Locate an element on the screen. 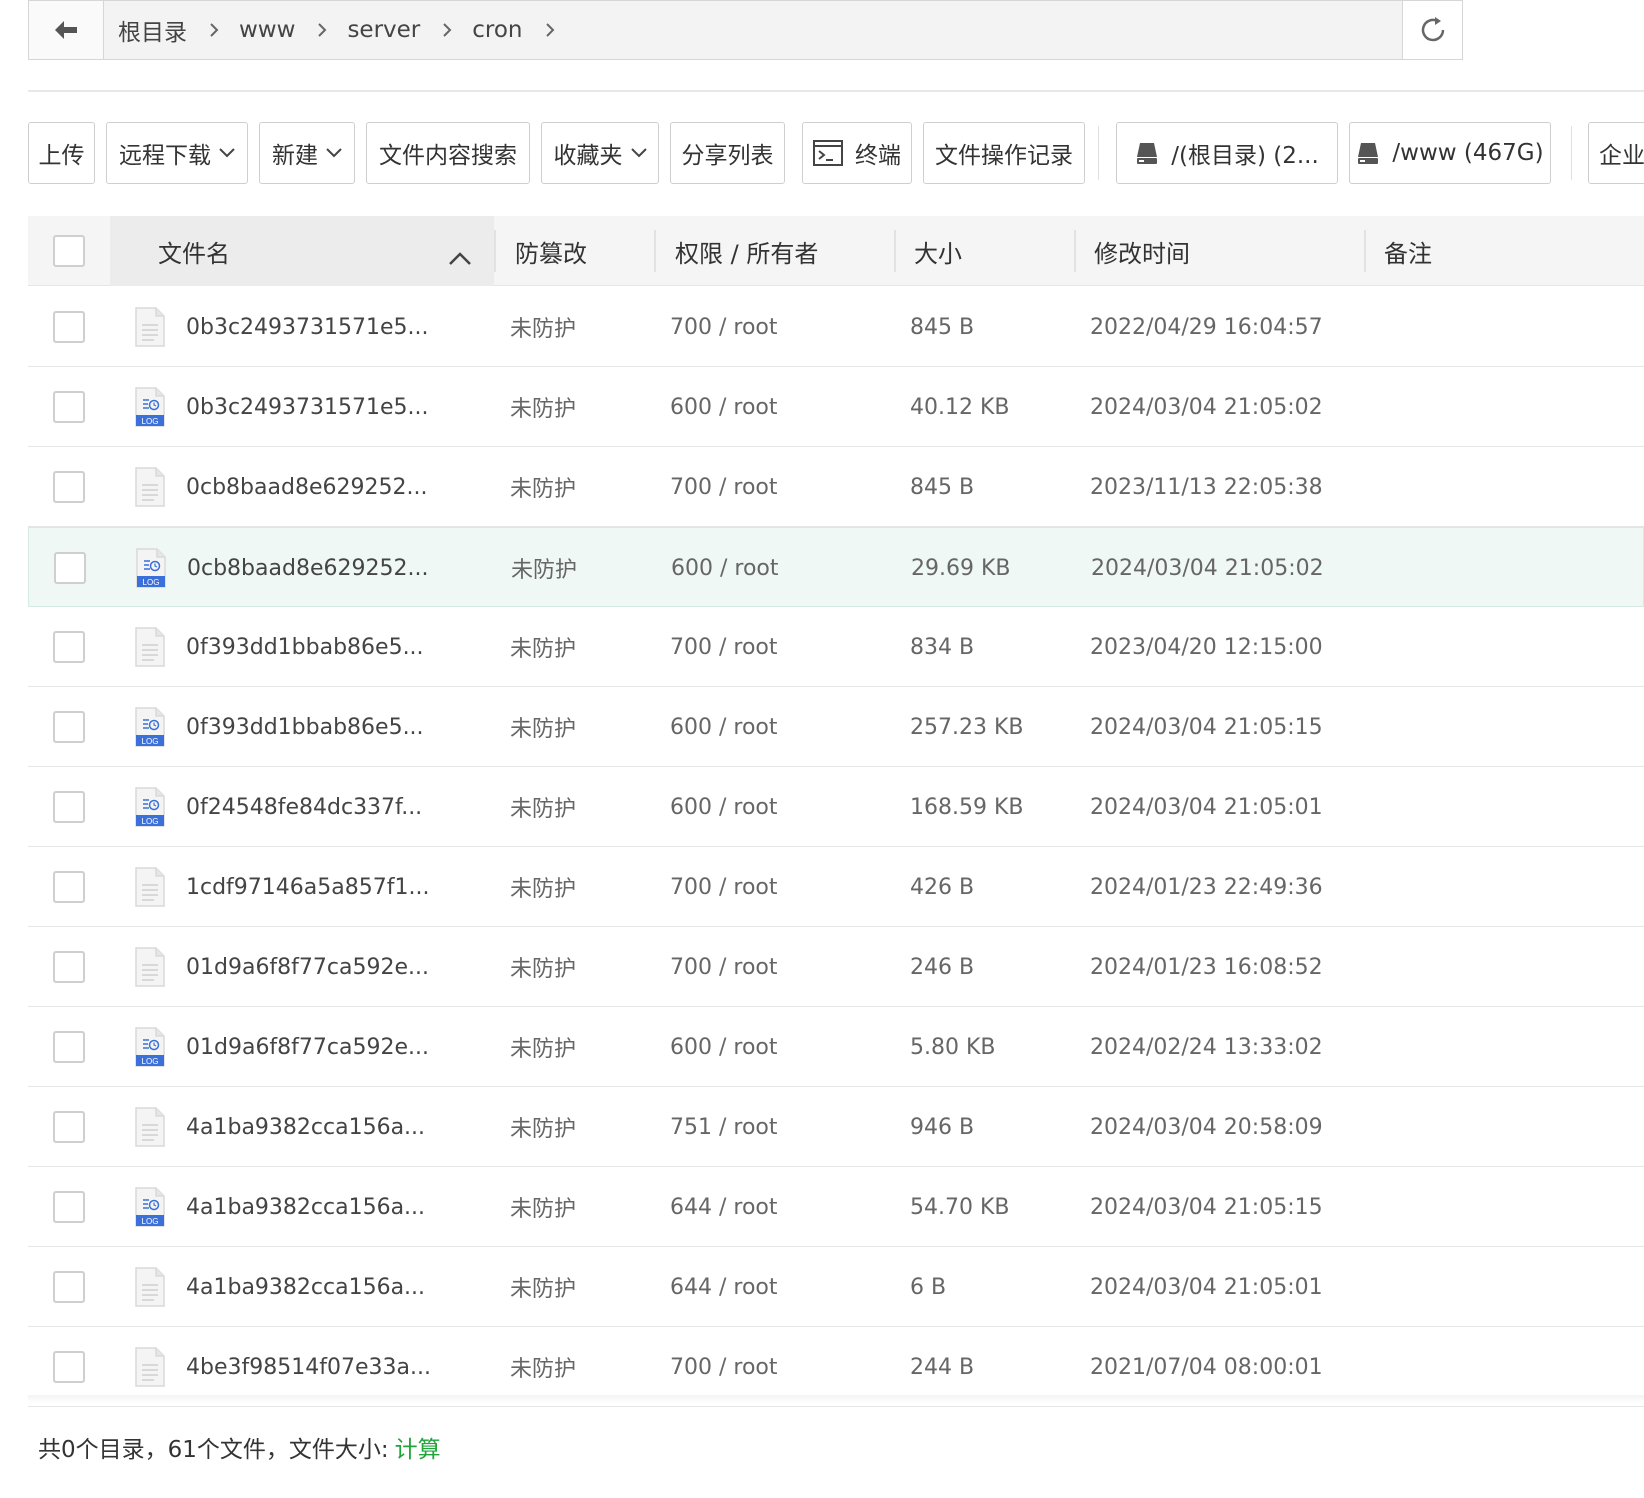 This screenshot has width=1644, height=1498. breadcrumb-cron: cron is located at coordinates (497, 30).